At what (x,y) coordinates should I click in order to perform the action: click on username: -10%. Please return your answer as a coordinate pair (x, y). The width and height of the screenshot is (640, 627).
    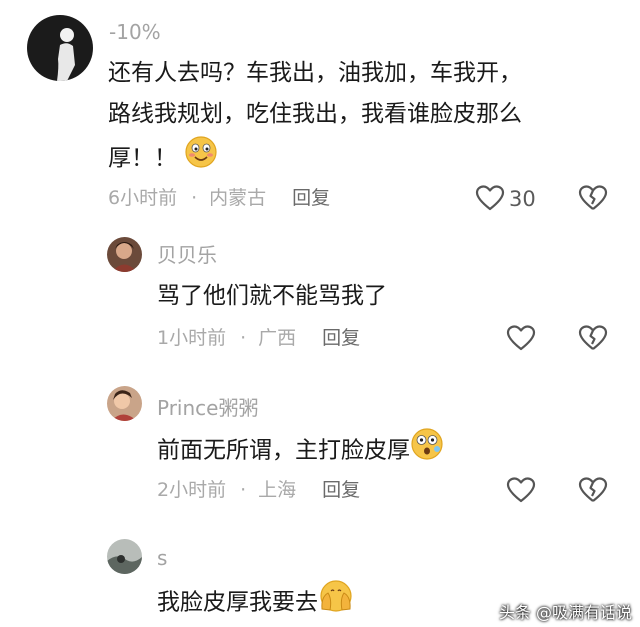
    Looking at the image, I should click on (135, 32).